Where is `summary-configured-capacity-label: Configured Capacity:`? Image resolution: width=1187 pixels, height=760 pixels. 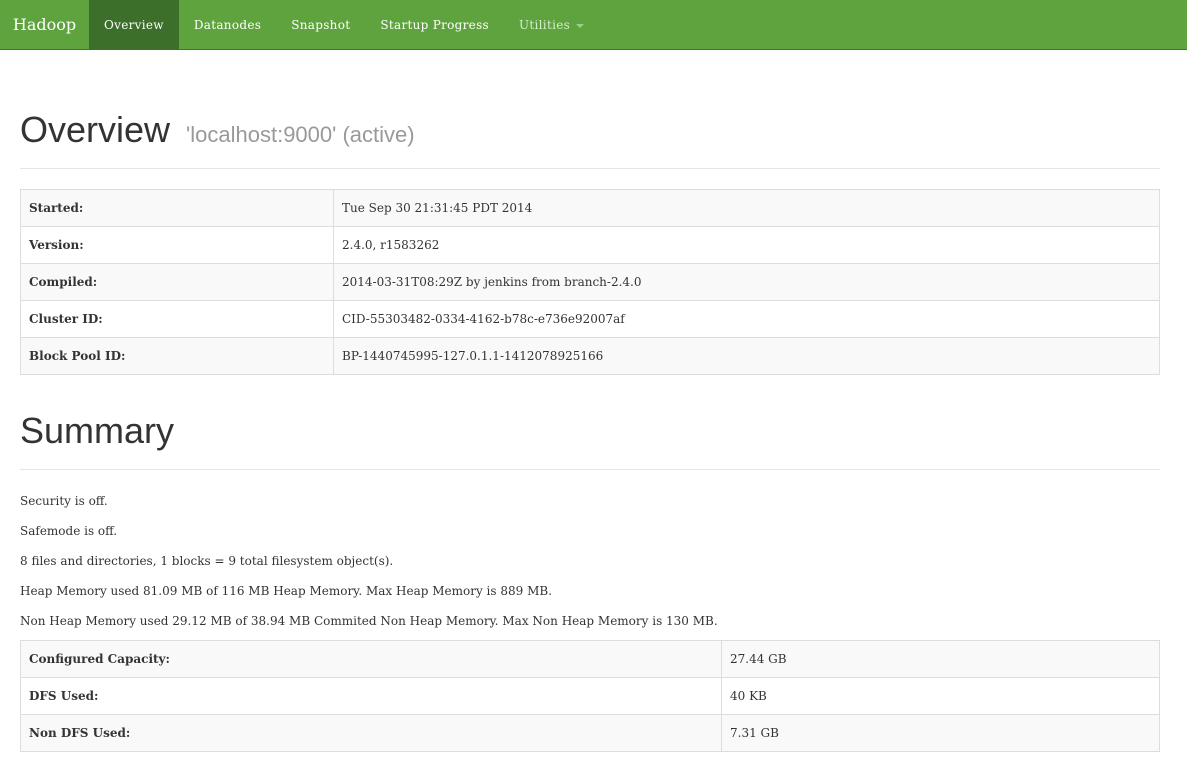
summary-configured-capacity-label: Configured Capacity: is located at coordinates (371, 659).